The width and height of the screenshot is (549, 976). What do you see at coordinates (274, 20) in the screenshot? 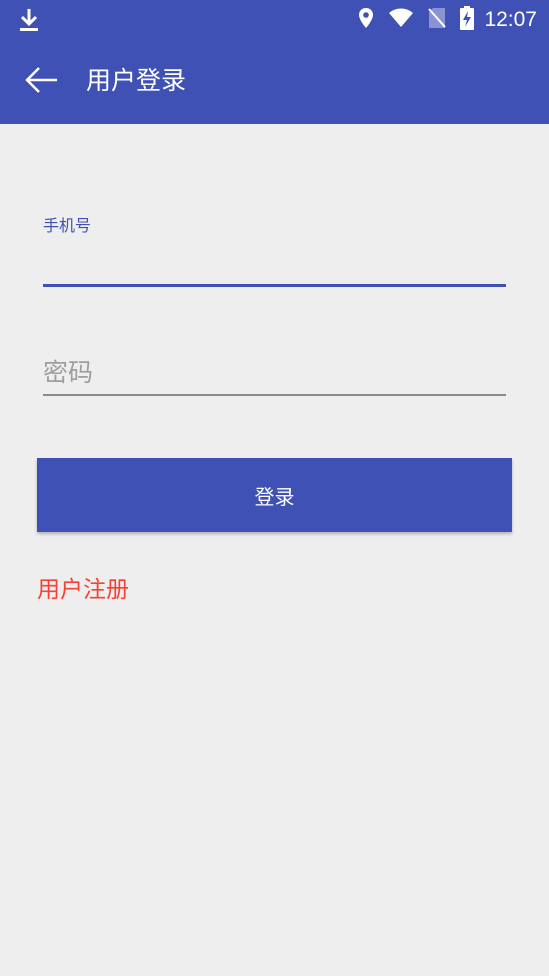
I see `status-bar: 12:07` at bounding box center [274, 20].